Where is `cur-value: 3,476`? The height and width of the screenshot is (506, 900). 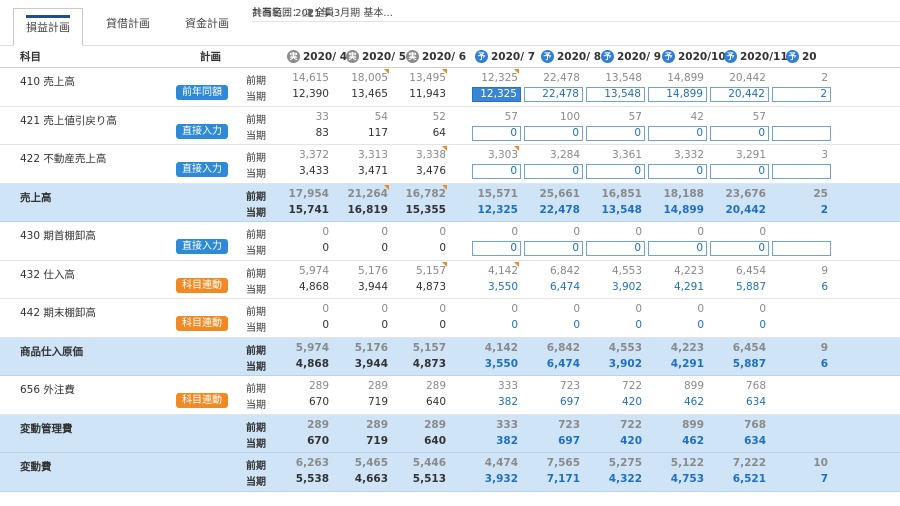
cur-value: 3,476 is located at coordinates (430, 171).